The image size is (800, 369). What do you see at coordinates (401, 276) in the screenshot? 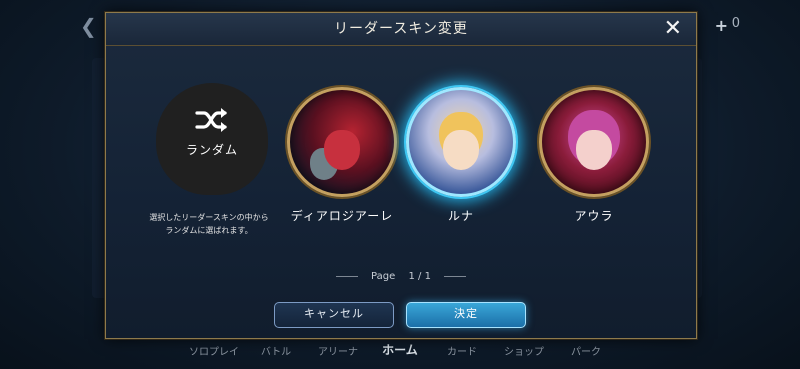
I see `pagination: Page 1 / 1` at bounding box center [401, 276].